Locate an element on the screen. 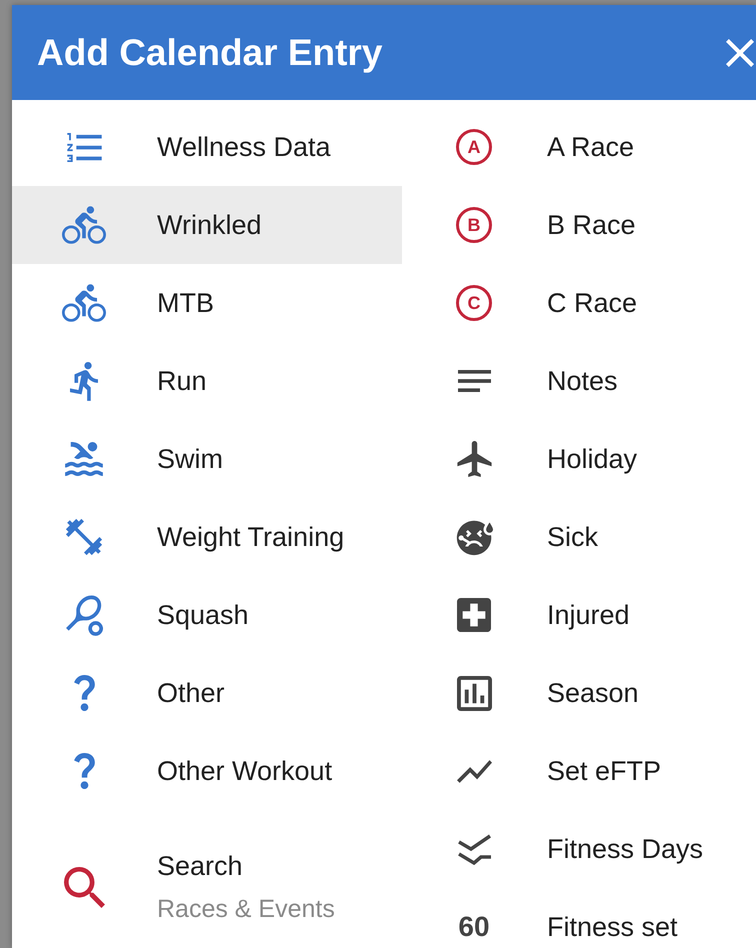 This screenshot has height=948, width=756. bar-chart-icon is located at coordinates (474, 693).